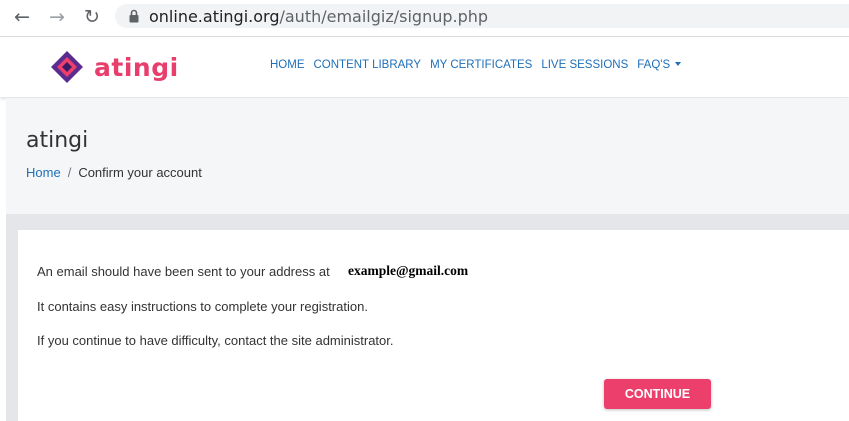 The height and width of the screenshot is (421, 849). I want to click on nav-faqs: FAQ'S, so click(659, 65).